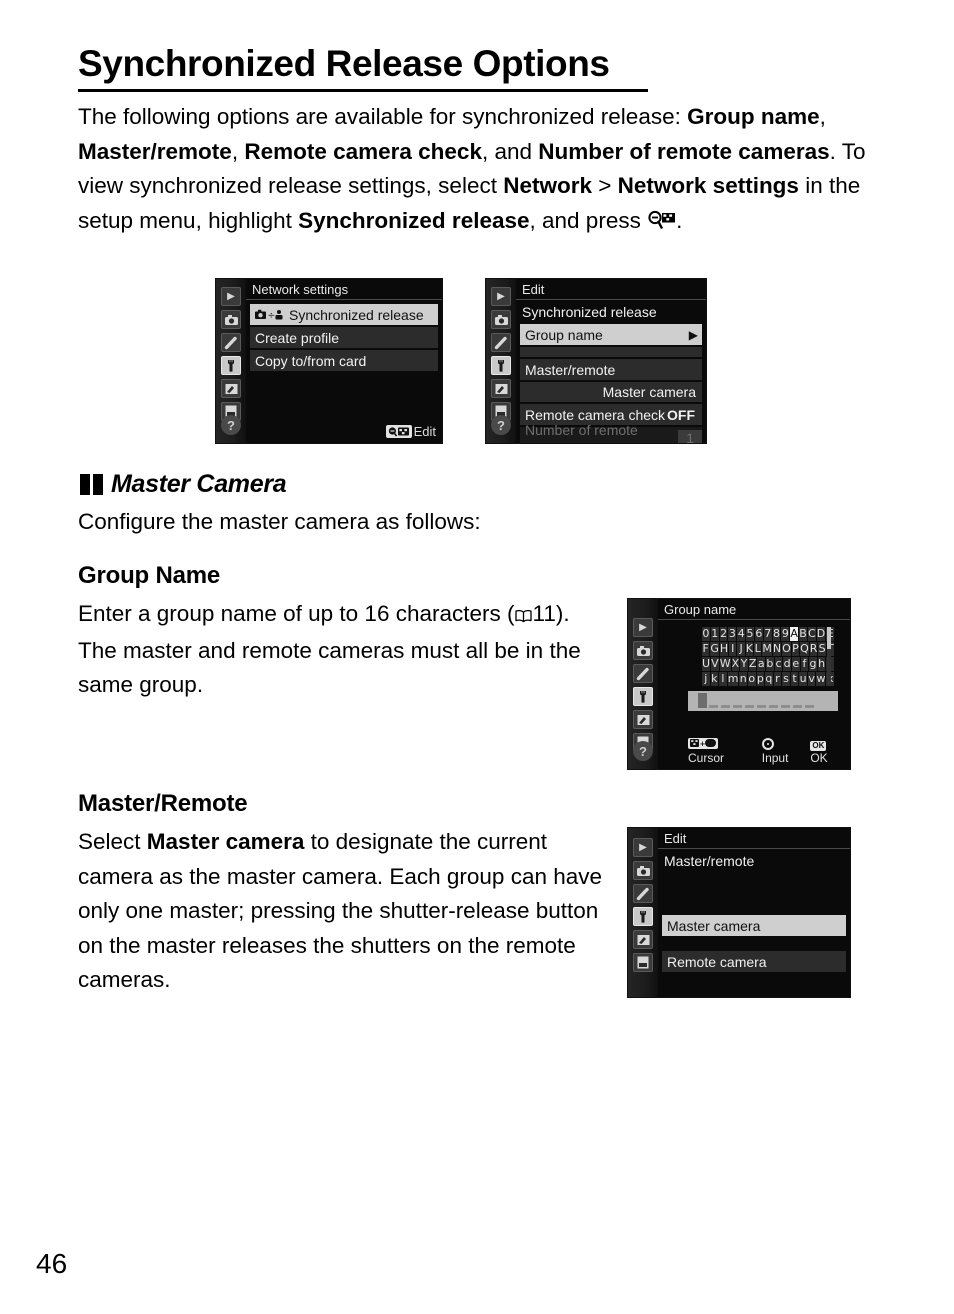  Describe the element at coordinates (795, 649) in the screenshot. I see `key: P` at that location.